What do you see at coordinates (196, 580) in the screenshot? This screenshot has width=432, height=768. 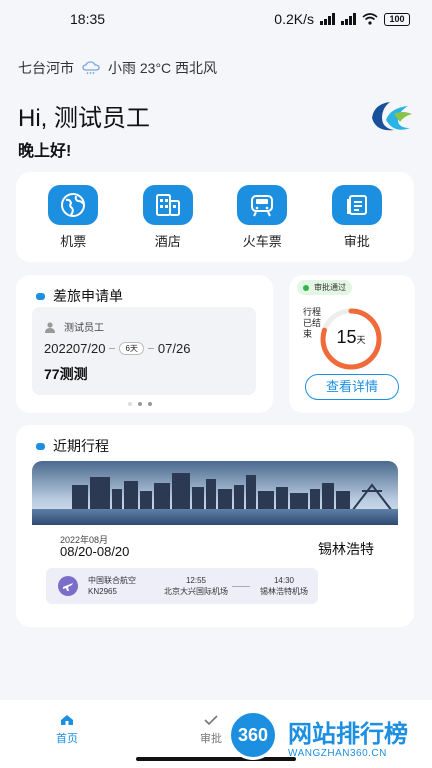 I see `departure-time: 12:55` at bounding box center [196, 580].